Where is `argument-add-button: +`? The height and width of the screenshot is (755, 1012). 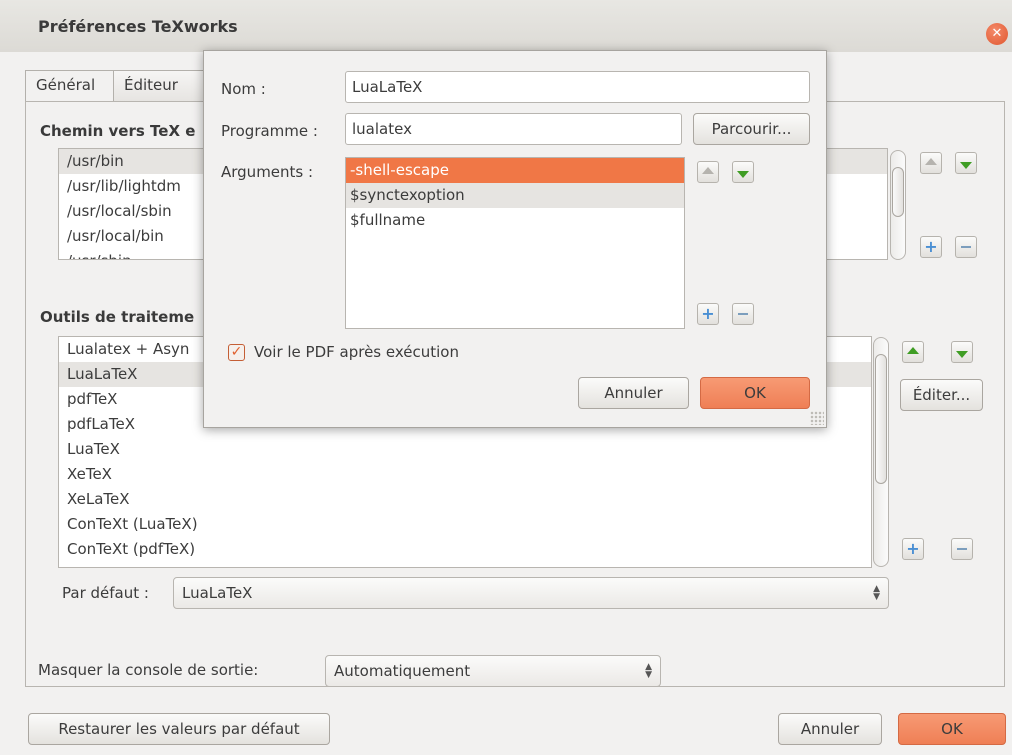
argument-add-button: + is located at coordinates (708, 314).